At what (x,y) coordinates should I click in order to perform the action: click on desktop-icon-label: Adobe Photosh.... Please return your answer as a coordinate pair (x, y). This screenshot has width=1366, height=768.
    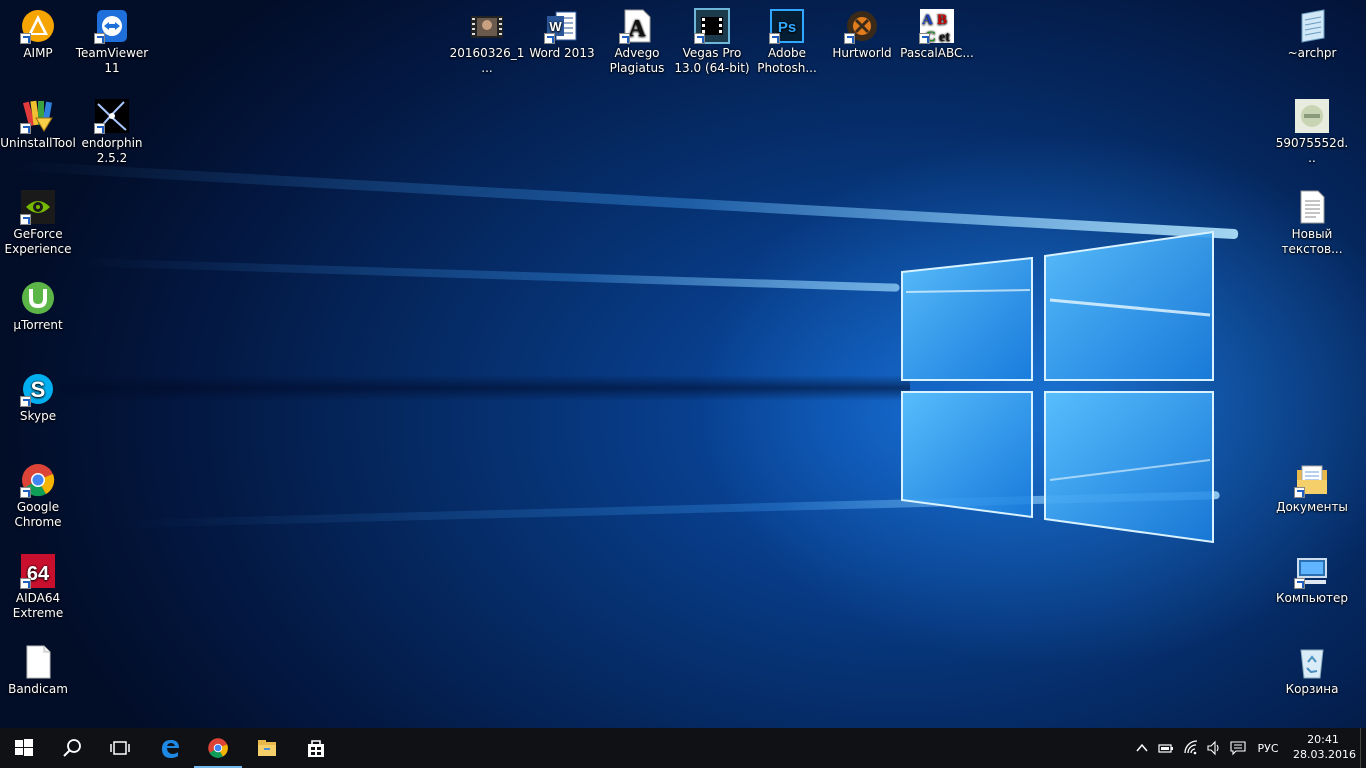
    Looking at the image, I should click on (787, 60).